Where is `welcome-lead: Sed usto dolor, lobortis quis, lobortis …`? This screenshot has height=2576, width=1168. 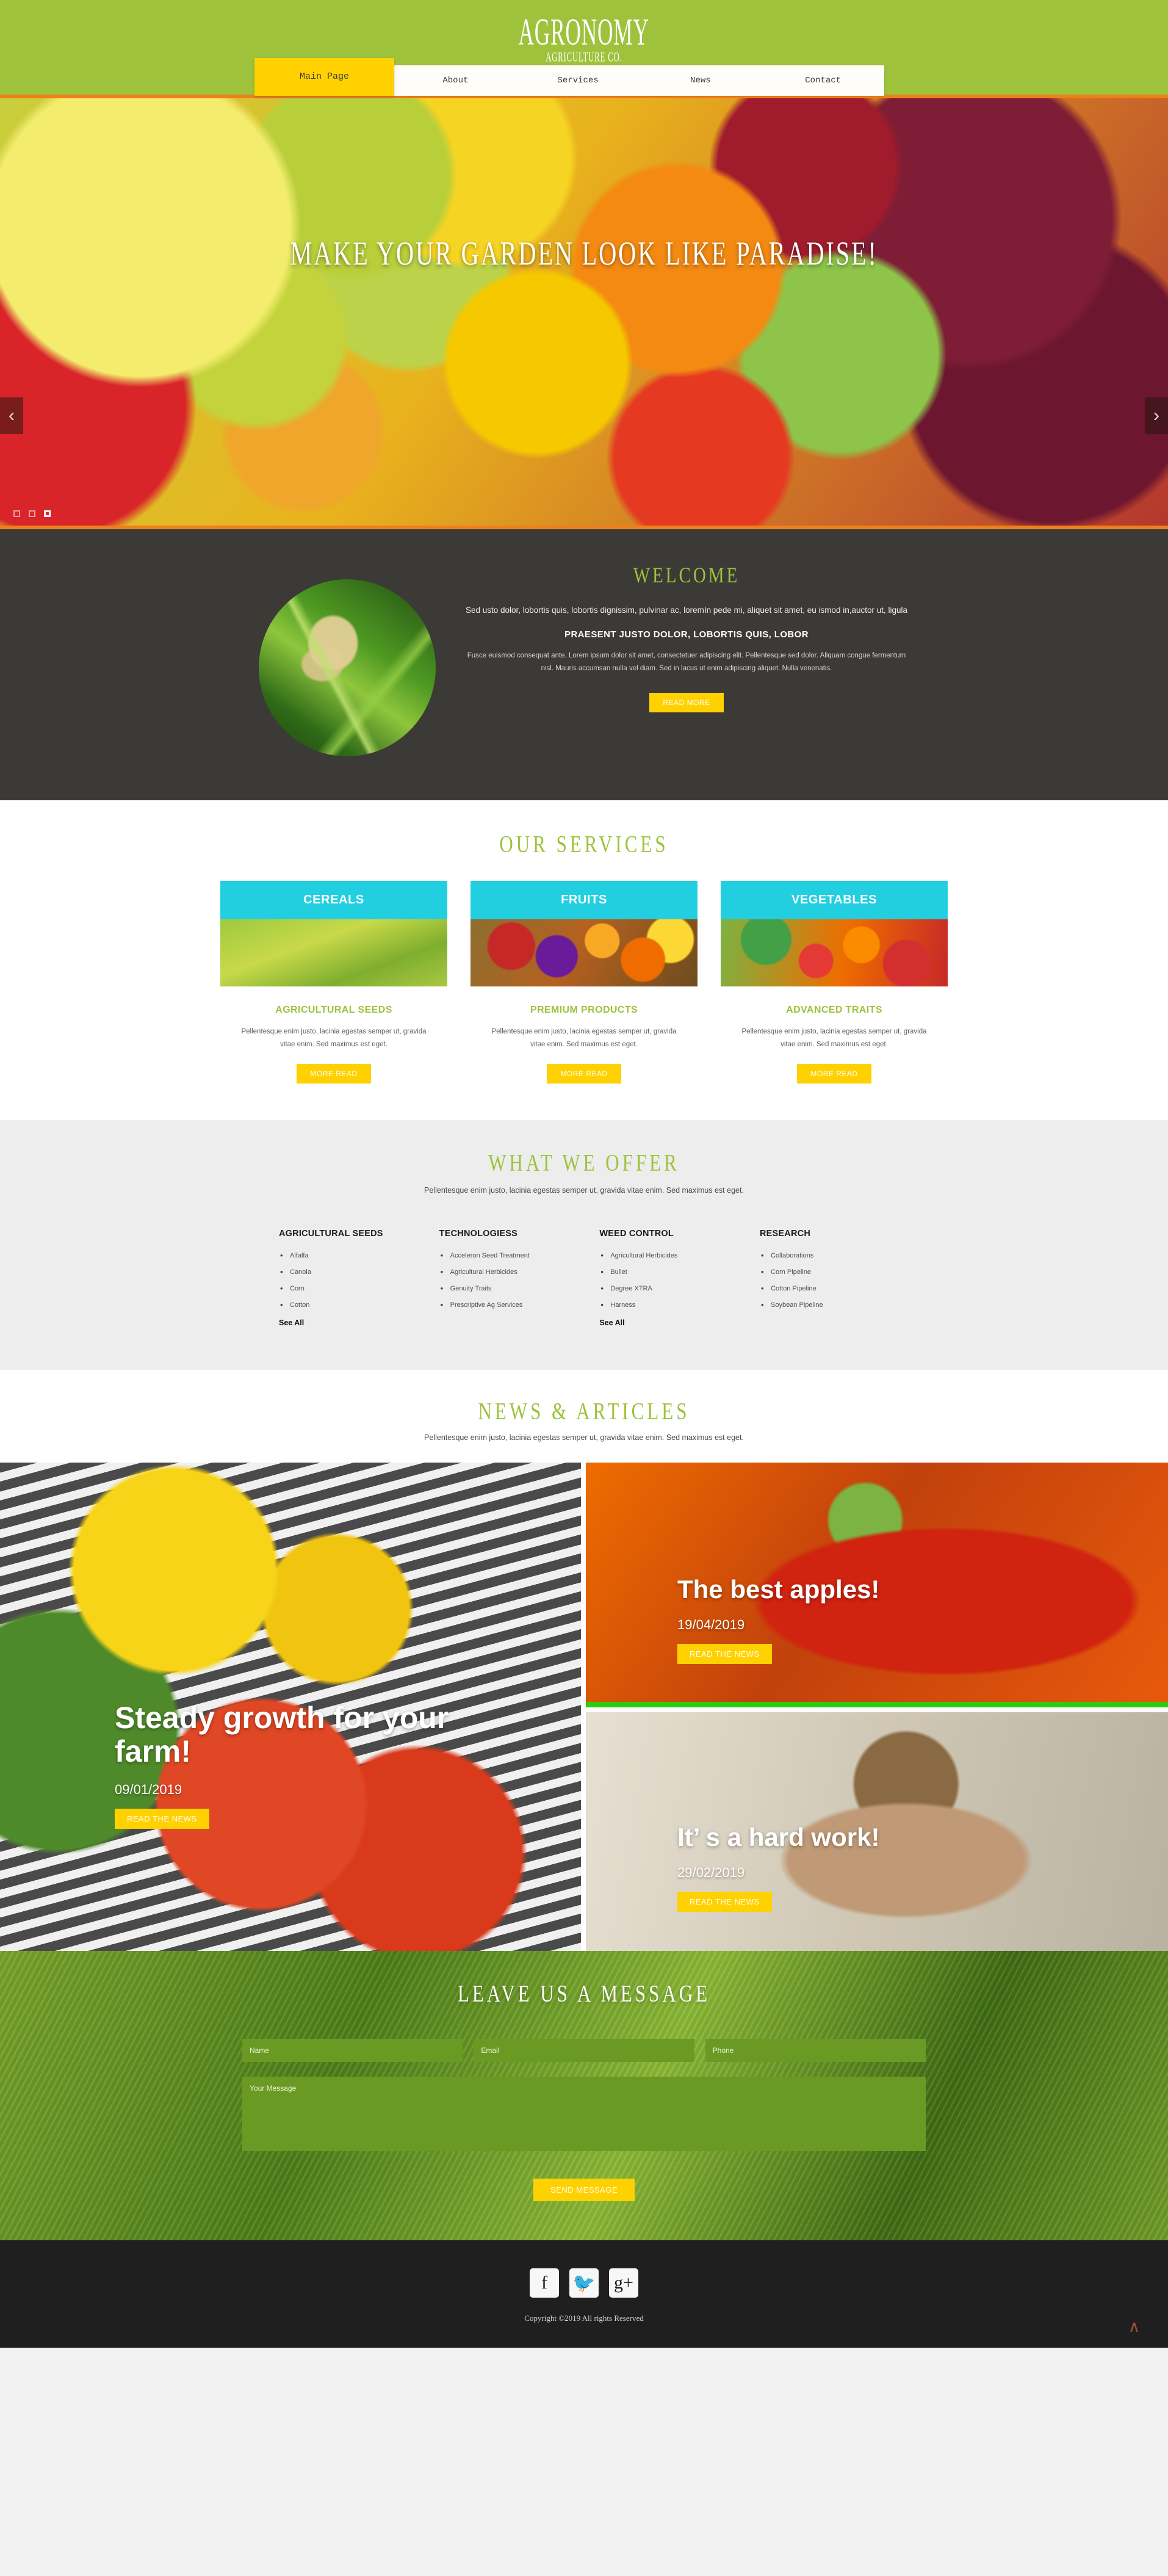
welcome-lead: Sed usto dolor, lobortis quis, lobortis … is located at coordinates (686, 610).